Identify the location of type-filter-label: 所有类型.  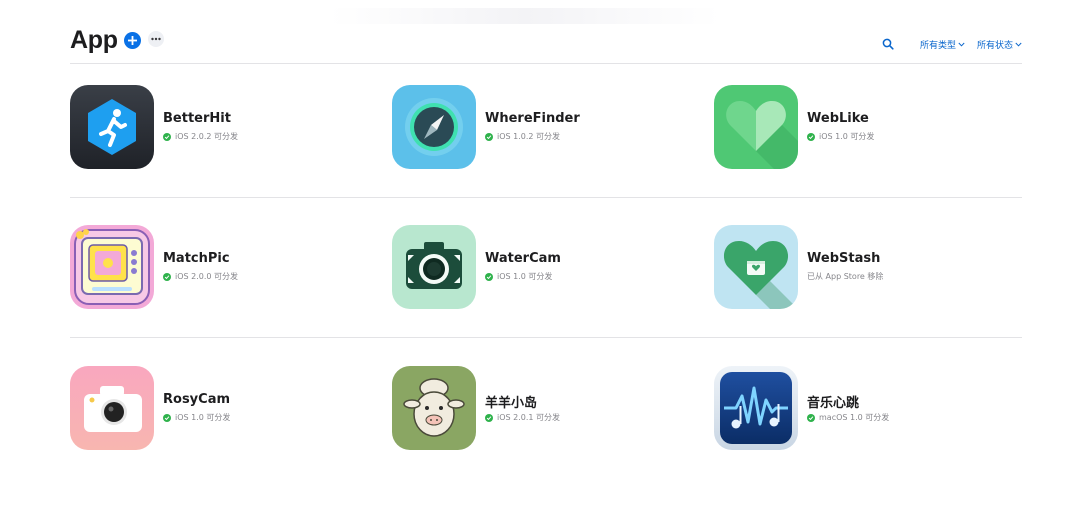
(937, 45).